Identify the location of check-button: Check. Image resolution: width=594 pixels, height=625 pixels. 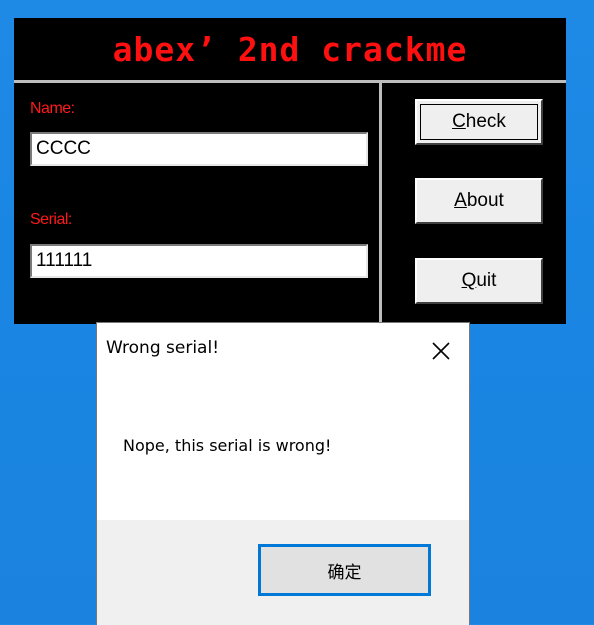
(479, 122).